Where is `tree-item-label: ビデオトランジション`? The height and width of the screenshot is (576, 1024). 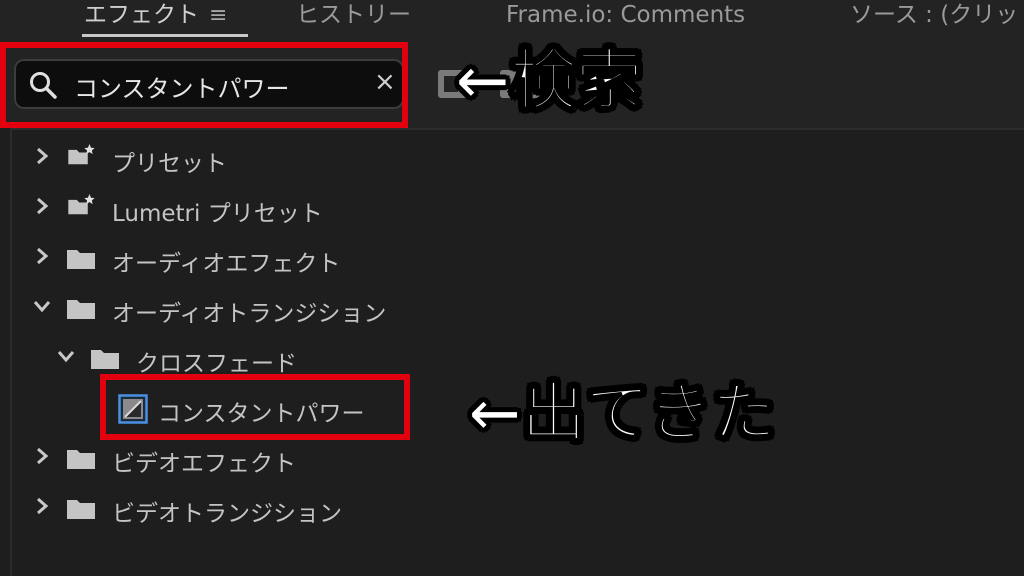
tree-item-label: ビデオトランジション is located at coordinates (227, 514).